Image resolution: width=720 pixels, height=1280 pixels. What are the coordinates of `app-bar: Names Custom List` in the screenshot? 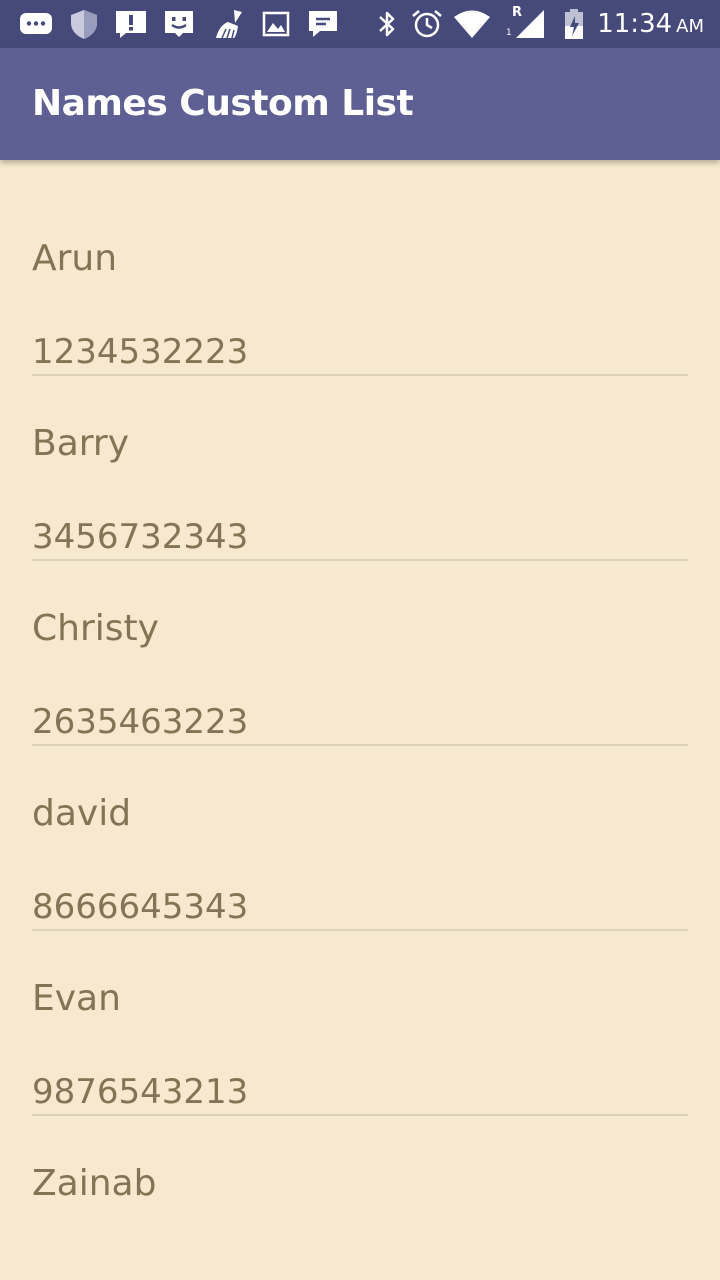 It's located at (360, 104).